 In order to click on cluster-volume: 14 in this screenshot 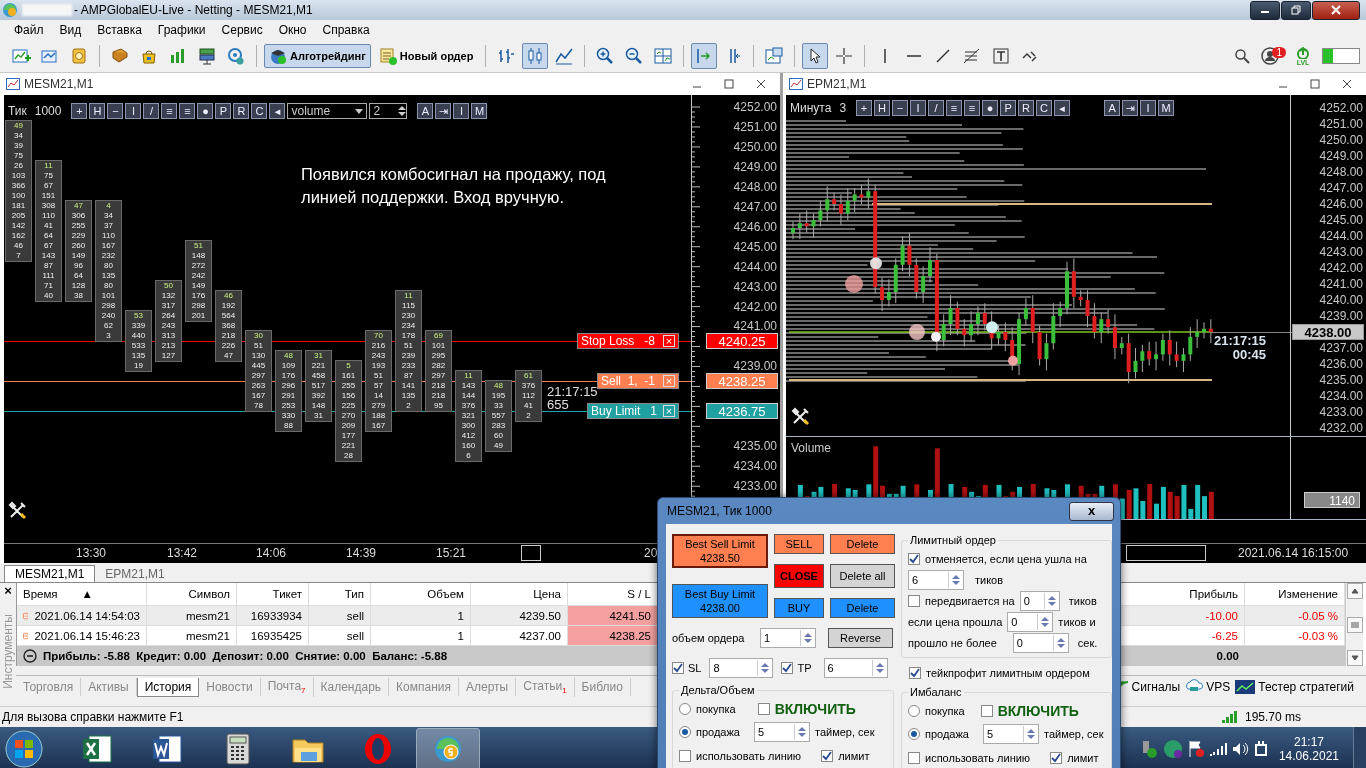, I will do `click(378, 396)`.